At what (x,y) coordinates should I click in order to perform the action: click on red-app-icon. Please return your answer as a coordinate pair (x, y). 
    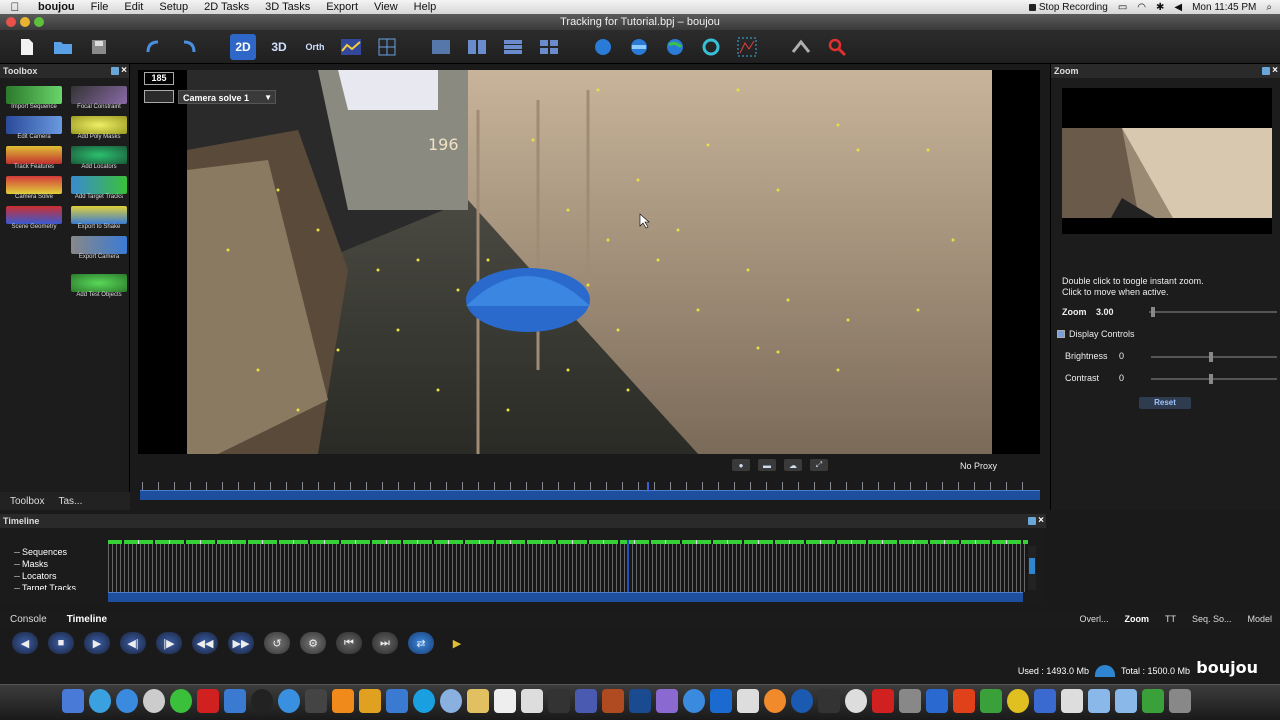
    Looking at the image, I should click on (208, 701).